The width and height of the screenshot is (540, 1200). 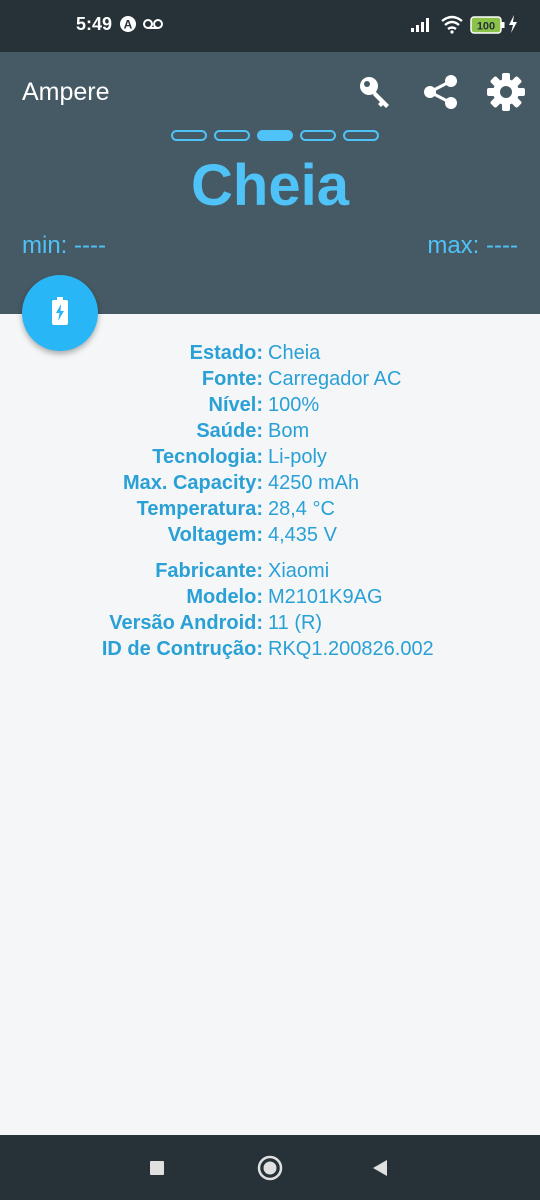 I want to click on info-row: Fabricante: Xiaomi, so click(x=270, y=571).